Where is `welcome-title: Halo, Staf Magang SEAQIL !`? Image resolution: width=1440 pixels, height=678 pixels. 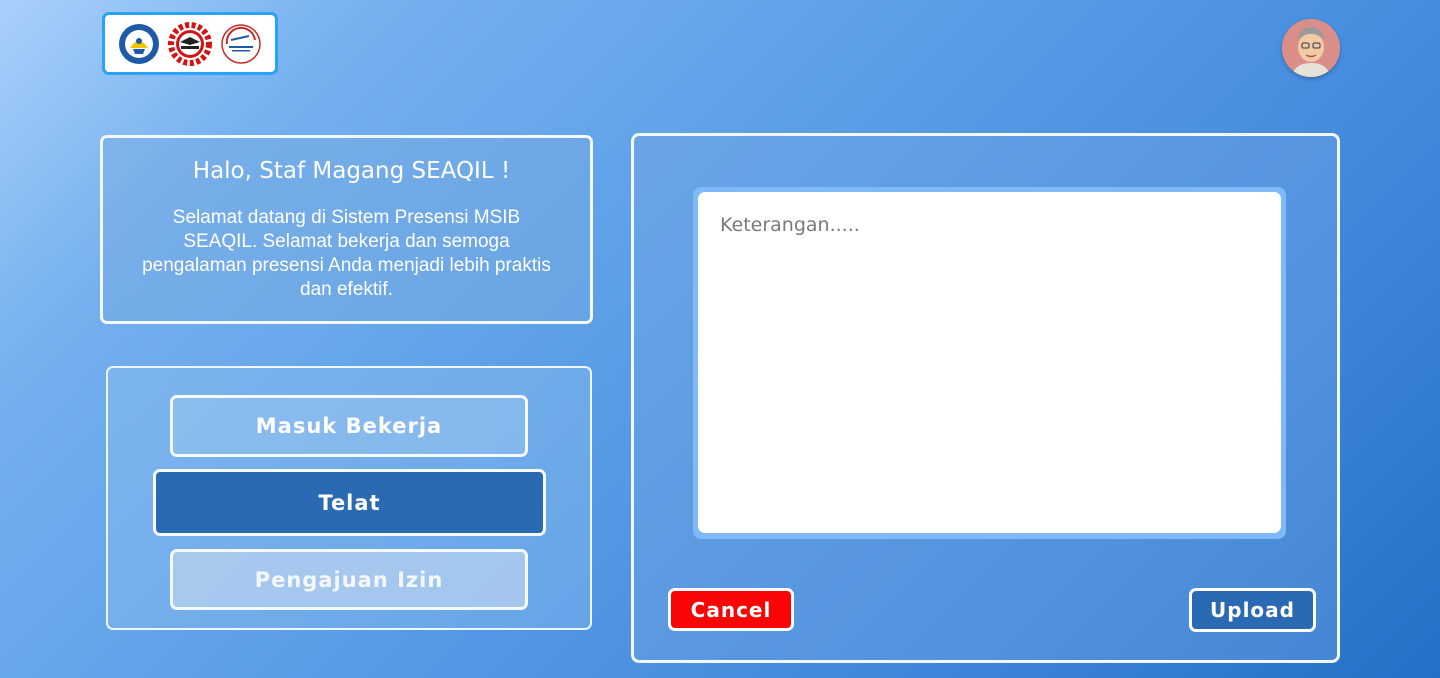 welcome-title: Halo, Staf Magang SEAQIL ! is located at coordinates (351, 171).